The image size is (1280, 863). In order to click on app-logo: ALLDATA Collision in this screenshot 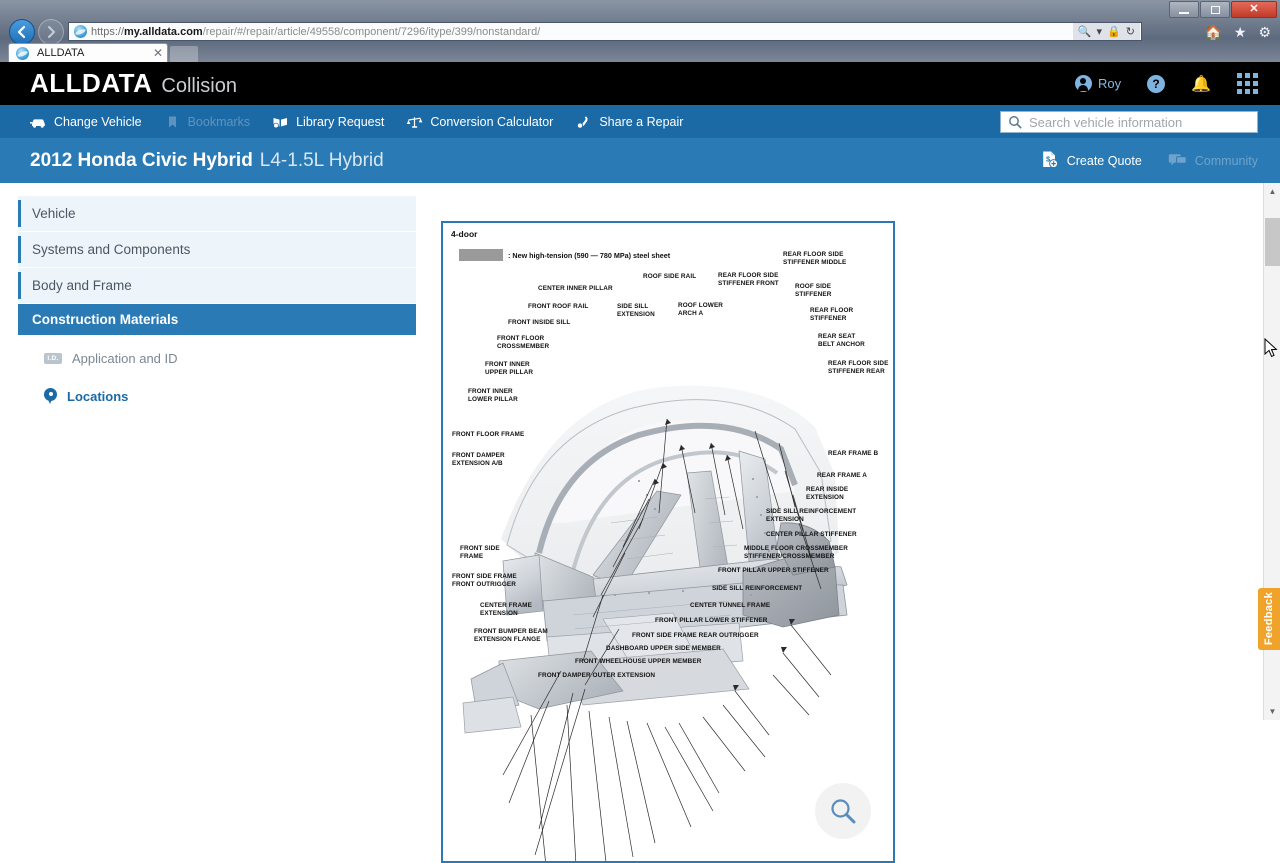, I will do `click(133, 83)`.